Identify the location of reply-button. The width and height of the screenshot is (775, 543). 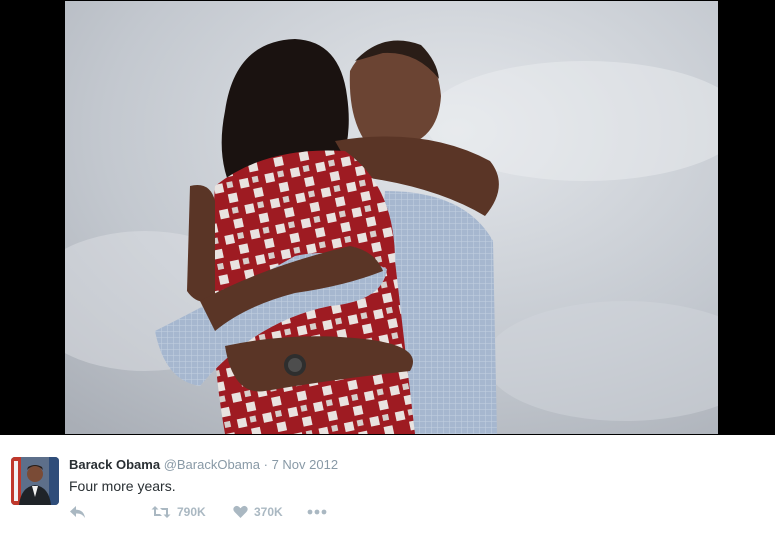
(110, 512).